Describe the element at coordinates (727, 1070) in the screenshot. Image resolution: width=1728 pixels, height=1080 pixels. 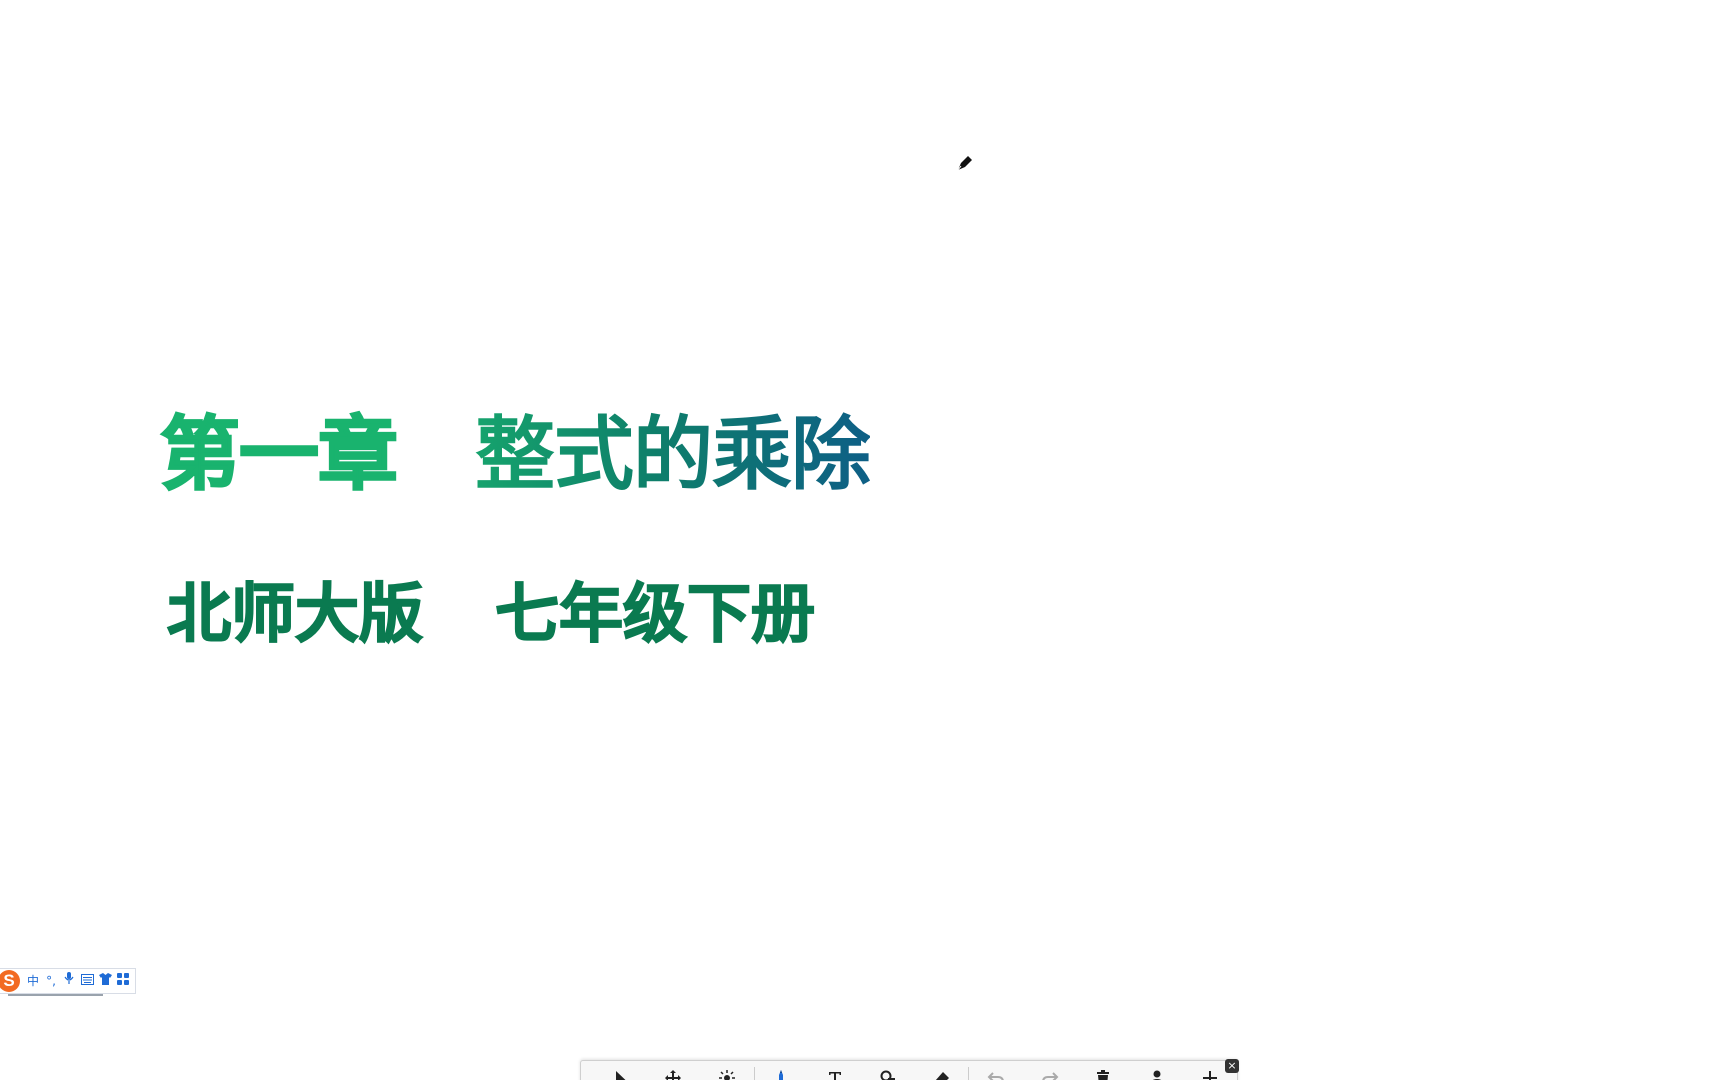
I see `laser-pointer-icon` at that location.